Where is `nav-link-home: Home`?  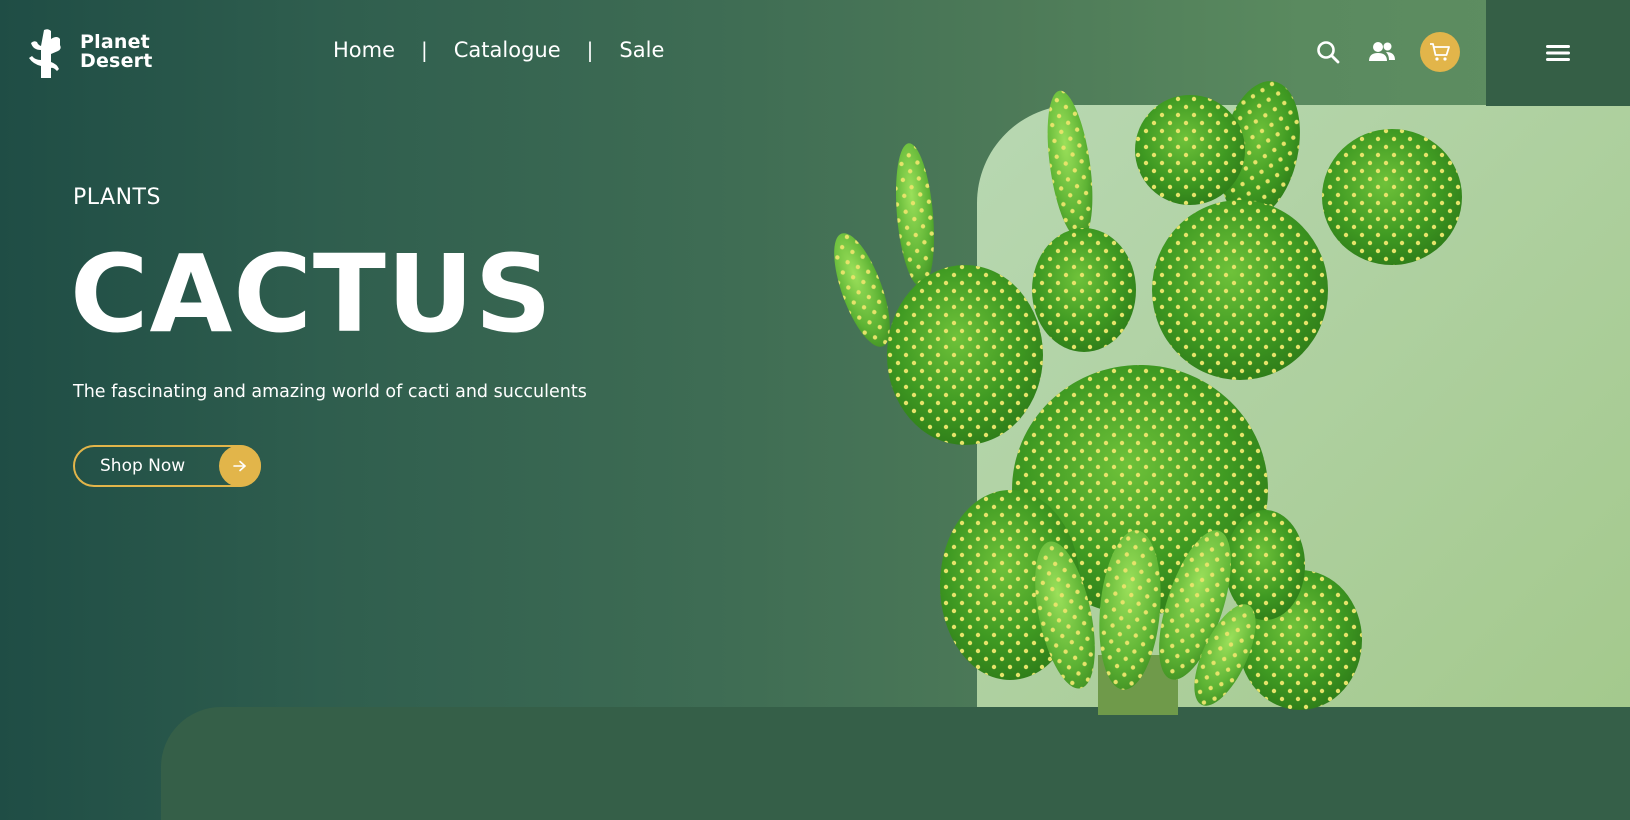 nav-link-home: Home is located at coordinates (364, 50).